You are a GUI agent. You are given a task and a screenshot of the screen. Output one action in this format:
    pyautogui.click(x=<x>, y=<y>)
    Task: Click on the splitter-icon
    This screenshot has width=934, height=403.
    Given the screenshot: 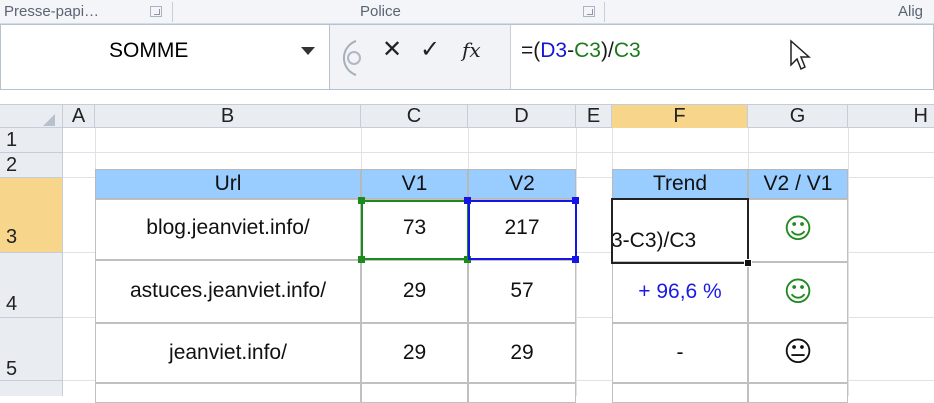 What is the action you would take?
    pyautogui.click(x=349, y=58)
    